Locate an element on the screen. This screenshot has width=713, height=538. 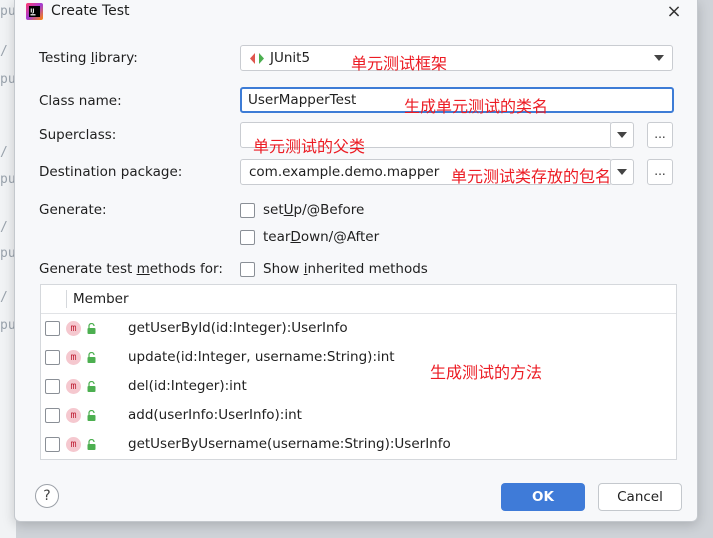
intellij-idea-icon: IJ is located at coordinates (34, 11).